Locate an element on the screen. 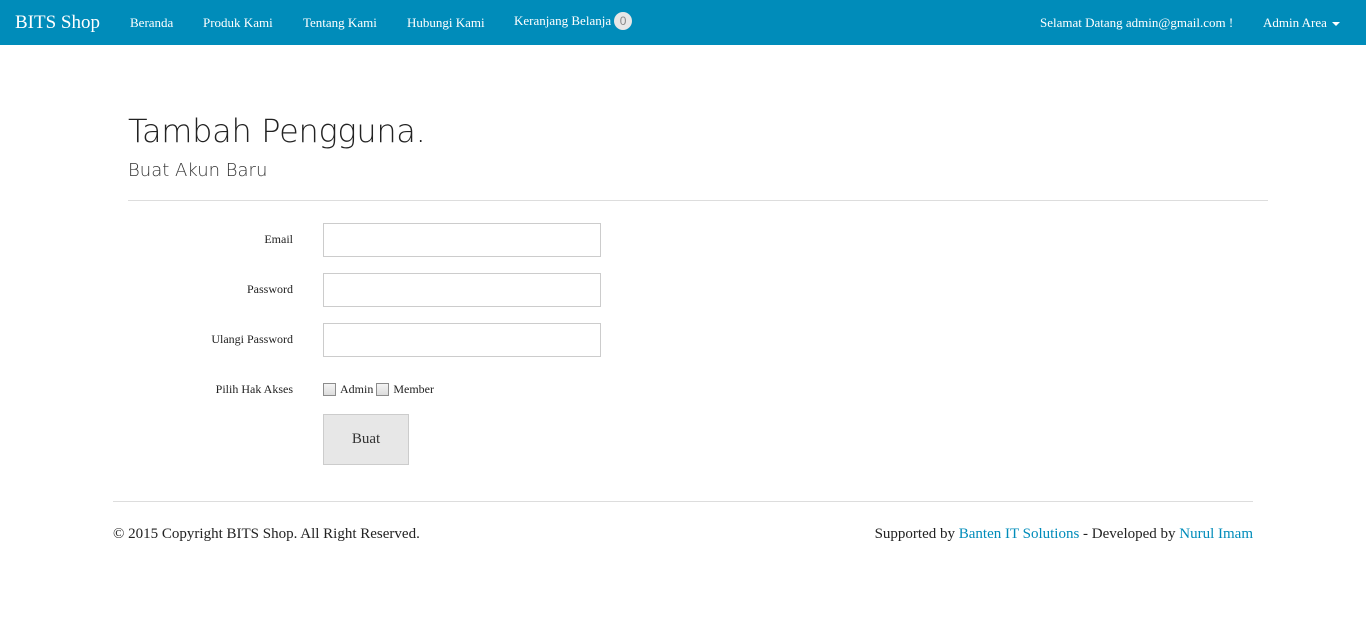  repeat-password-input is located at coordinates (462, 340).